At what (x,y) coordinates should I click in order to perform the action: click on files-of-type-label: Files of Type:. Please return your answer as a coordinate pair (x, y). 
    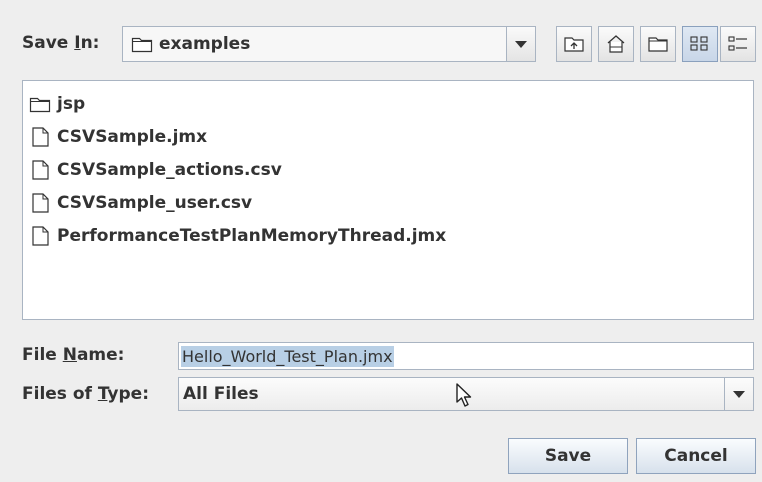
    Looking at the image, I should click on (85, 394).